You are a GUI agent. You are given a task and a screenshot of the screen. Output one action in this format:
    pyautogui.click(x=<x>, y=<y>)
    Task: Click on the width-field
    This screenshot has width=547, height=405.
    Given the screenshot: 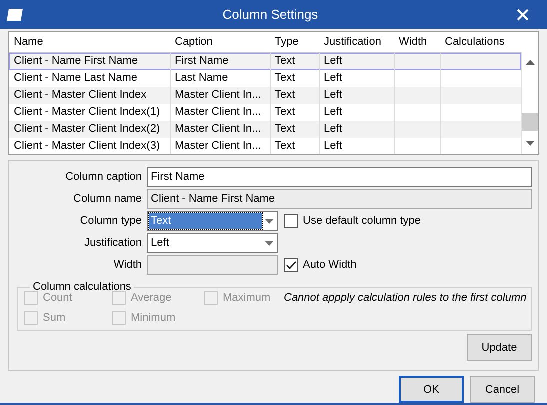 What is the action you would take?
    pyautogui.click(x=212, y=265)
    